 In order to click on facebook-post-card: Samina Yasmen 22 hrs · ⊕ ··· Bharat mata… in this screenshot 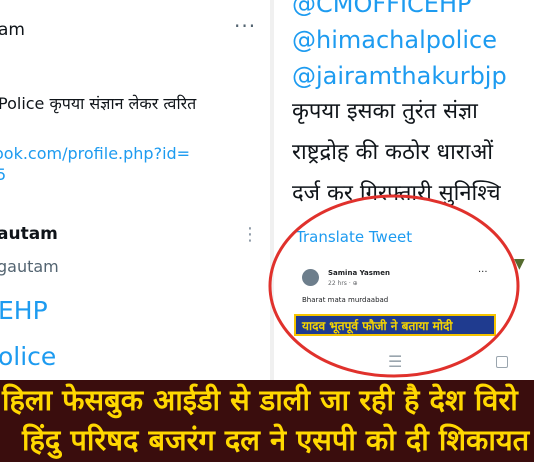, I will do `click(395, 300)`.